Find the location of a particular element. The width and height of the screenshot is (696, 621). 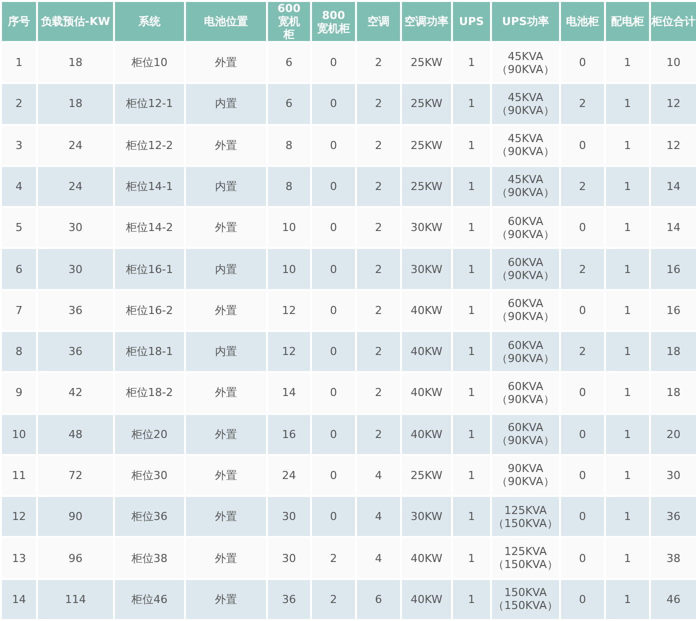

table-cell: 柜位30 is located at coordinates (149, 475).